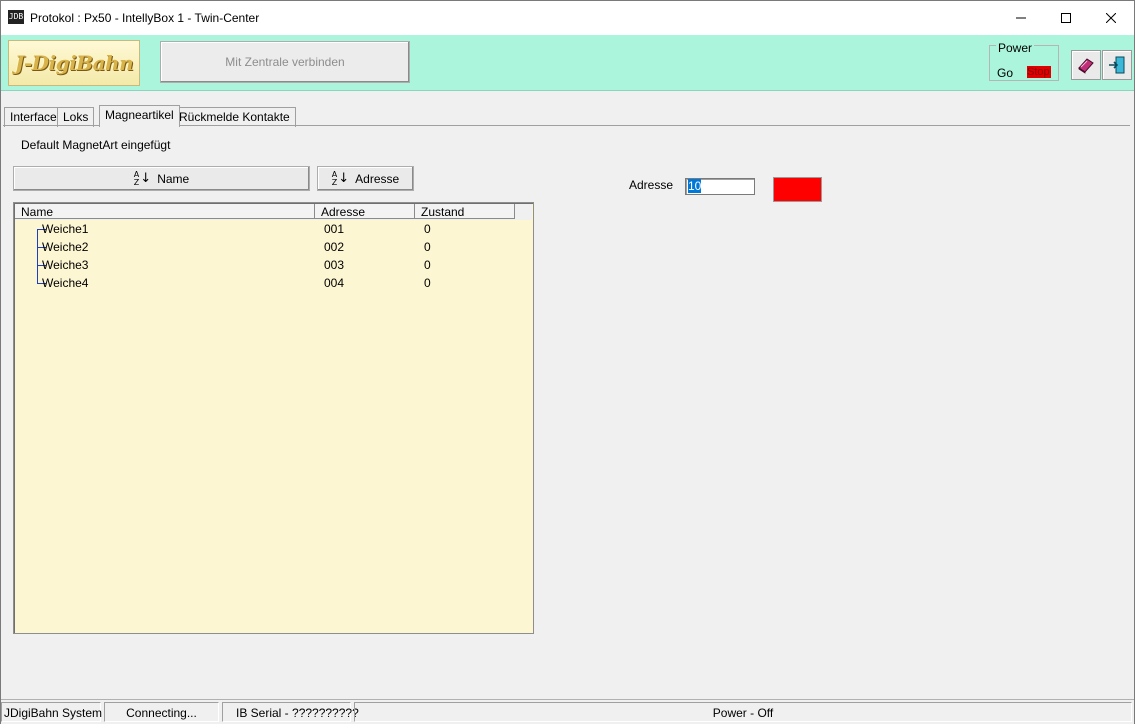 The width and height of the screenshot is (1135, 724). Describe the element at coordinates (33, 117) in the screenshot. I see `tab-interface: Interface` at that location.